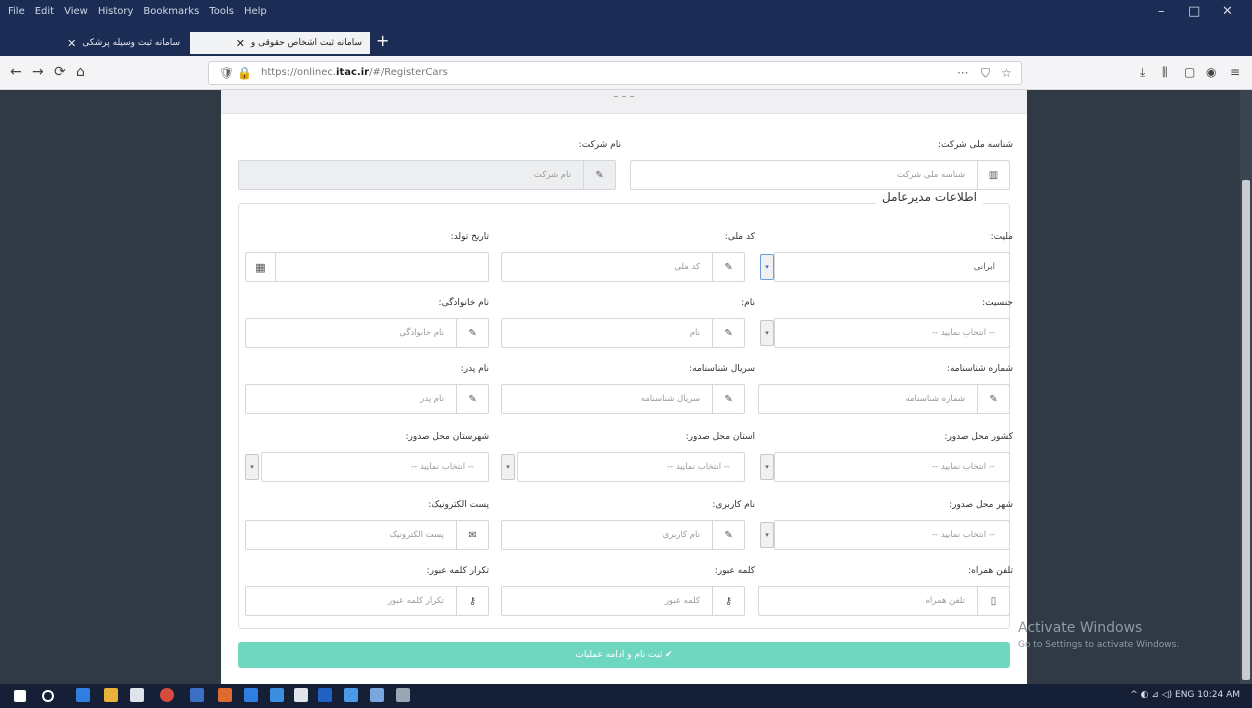 The image size is (1252, 708). Describe the element at coordinates (1001, 237) in the screenshot. I see `nationality-label: ملیت:` at that location.